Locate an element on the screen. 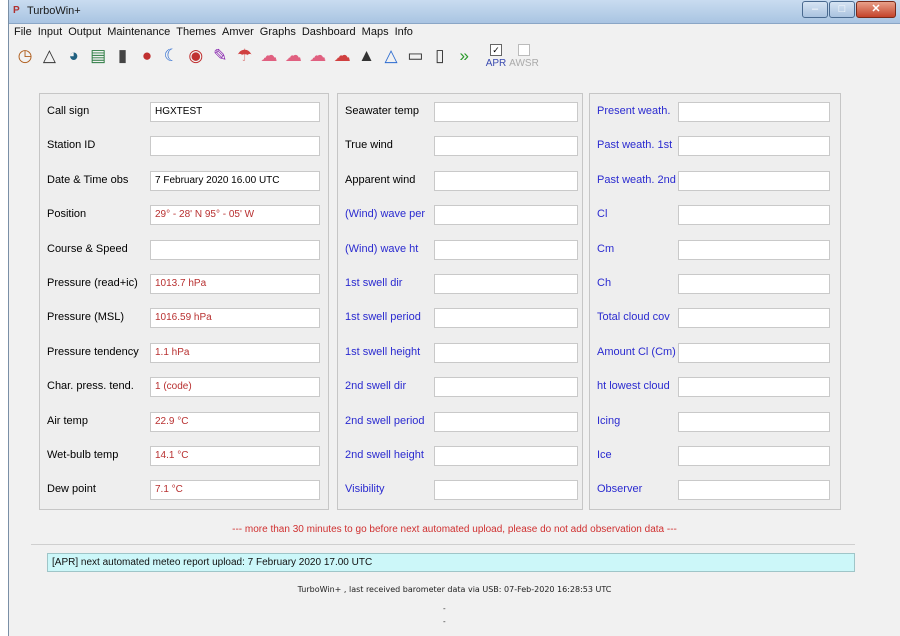 The width and height of the screenshot is (900, 636). menu-graphs: Graphs is located at coordinates (278, 33).